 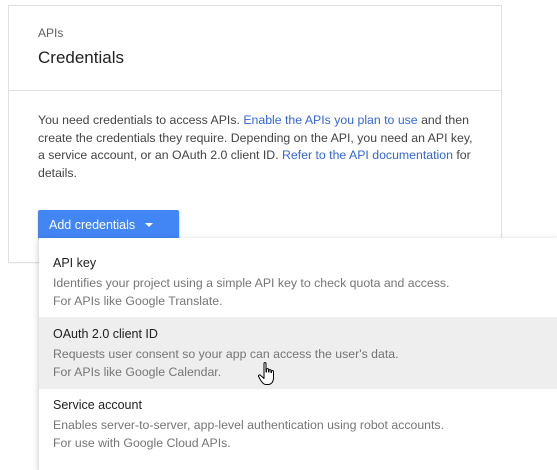 What do you see at coordinates (265, 373) in the screenshot?
I see `hand-pointer-icon` at bounding box center [265, 373].